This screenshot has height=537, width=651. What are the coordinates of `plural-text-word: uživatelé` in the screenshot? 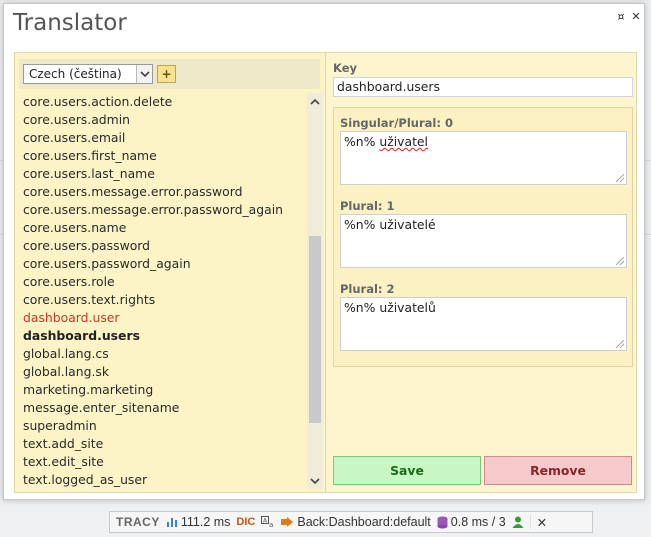 It's located at (407, 224).